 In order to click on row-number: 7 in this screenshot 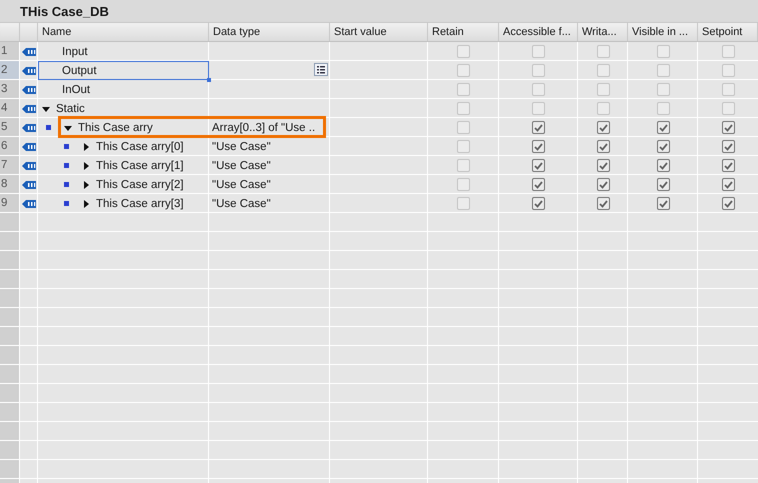, I will do `click(9, 165)`.